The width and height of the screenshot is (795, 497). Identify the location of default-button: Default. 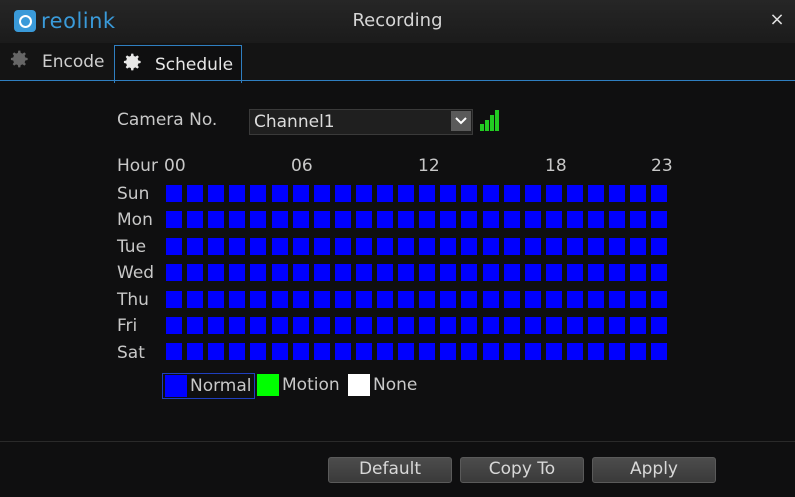
(390, 470).